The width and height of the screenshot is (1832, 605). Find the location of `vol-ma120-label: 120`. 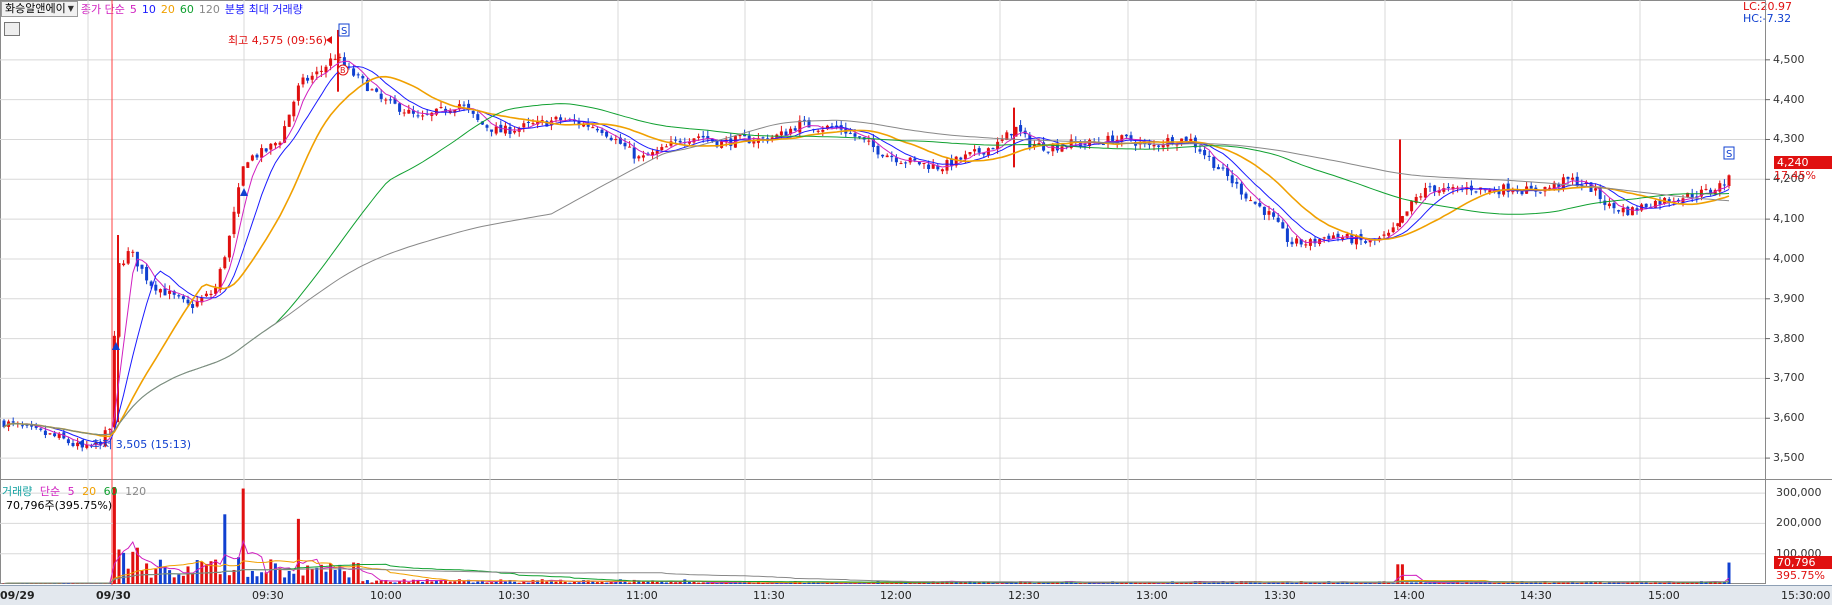

vol-ma120-label: 120 is located at coordinates (135, 491).